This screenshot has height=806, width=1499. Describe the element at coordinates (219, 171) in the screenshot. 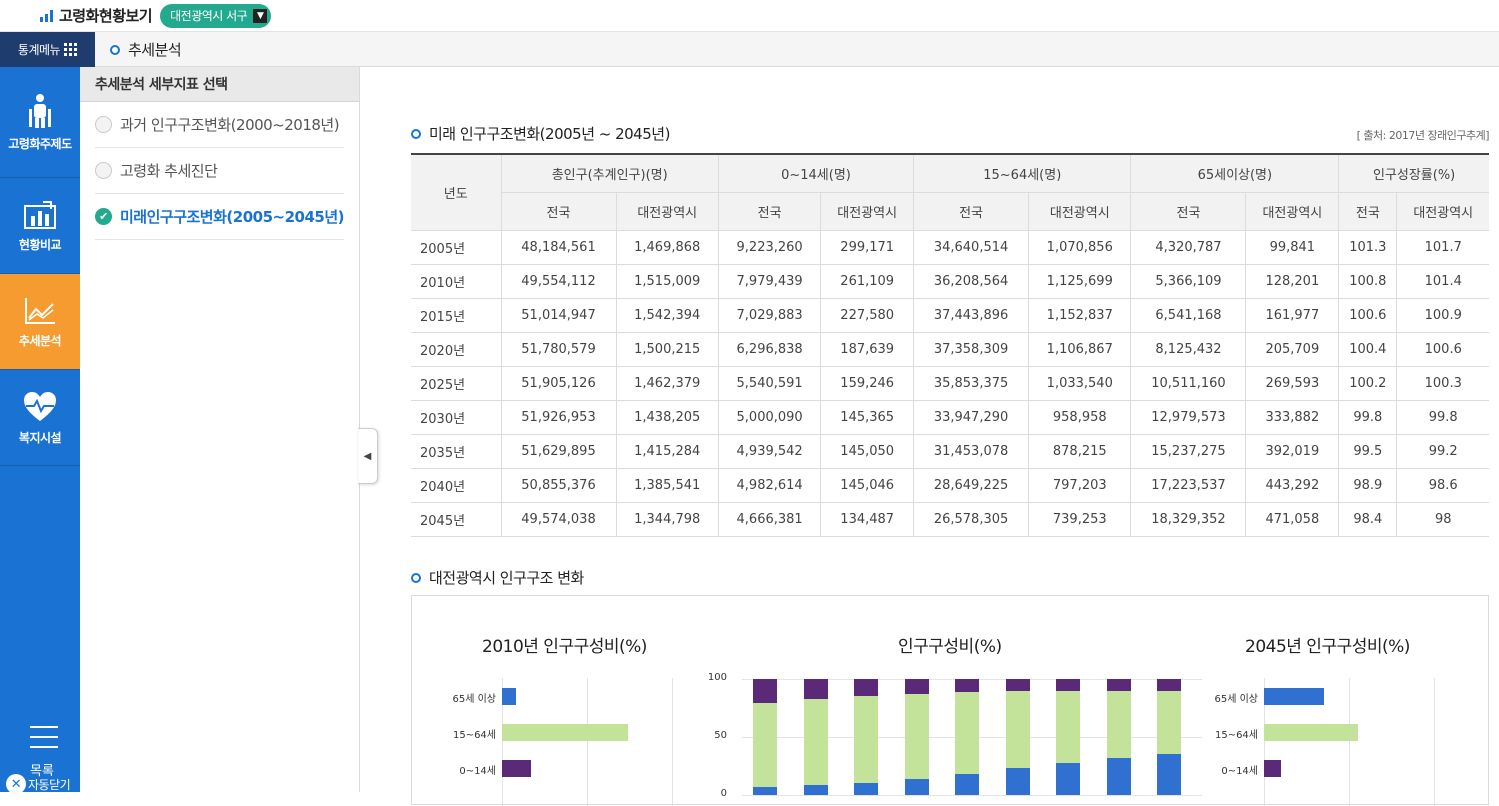

I see `indicator-item-diagnosis: 고령화 추세진단` at that location.